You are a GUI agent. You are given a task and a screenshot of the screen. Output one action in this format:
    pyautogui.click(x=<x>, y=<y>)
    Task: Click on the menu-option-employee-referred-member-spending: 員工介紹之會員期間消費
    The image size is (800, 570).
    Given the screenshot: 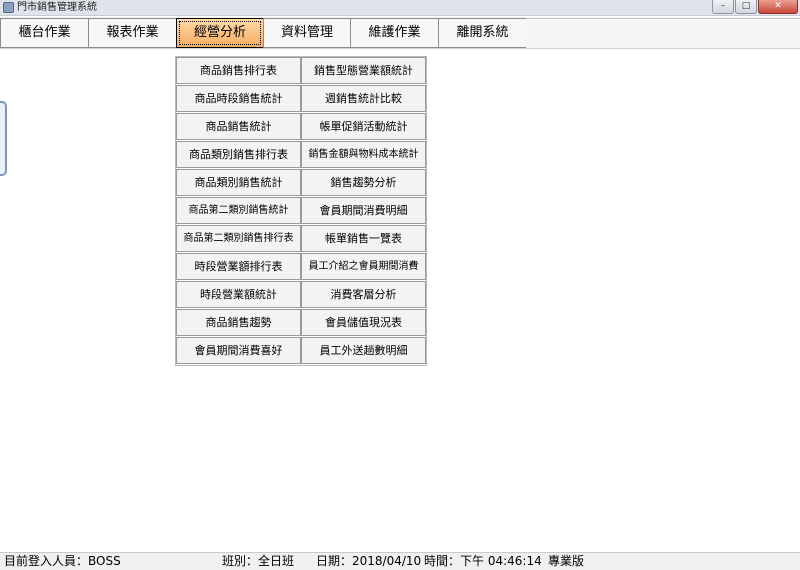 What is the action you would take?
    pyautogui.click(x=363, y=266)
    